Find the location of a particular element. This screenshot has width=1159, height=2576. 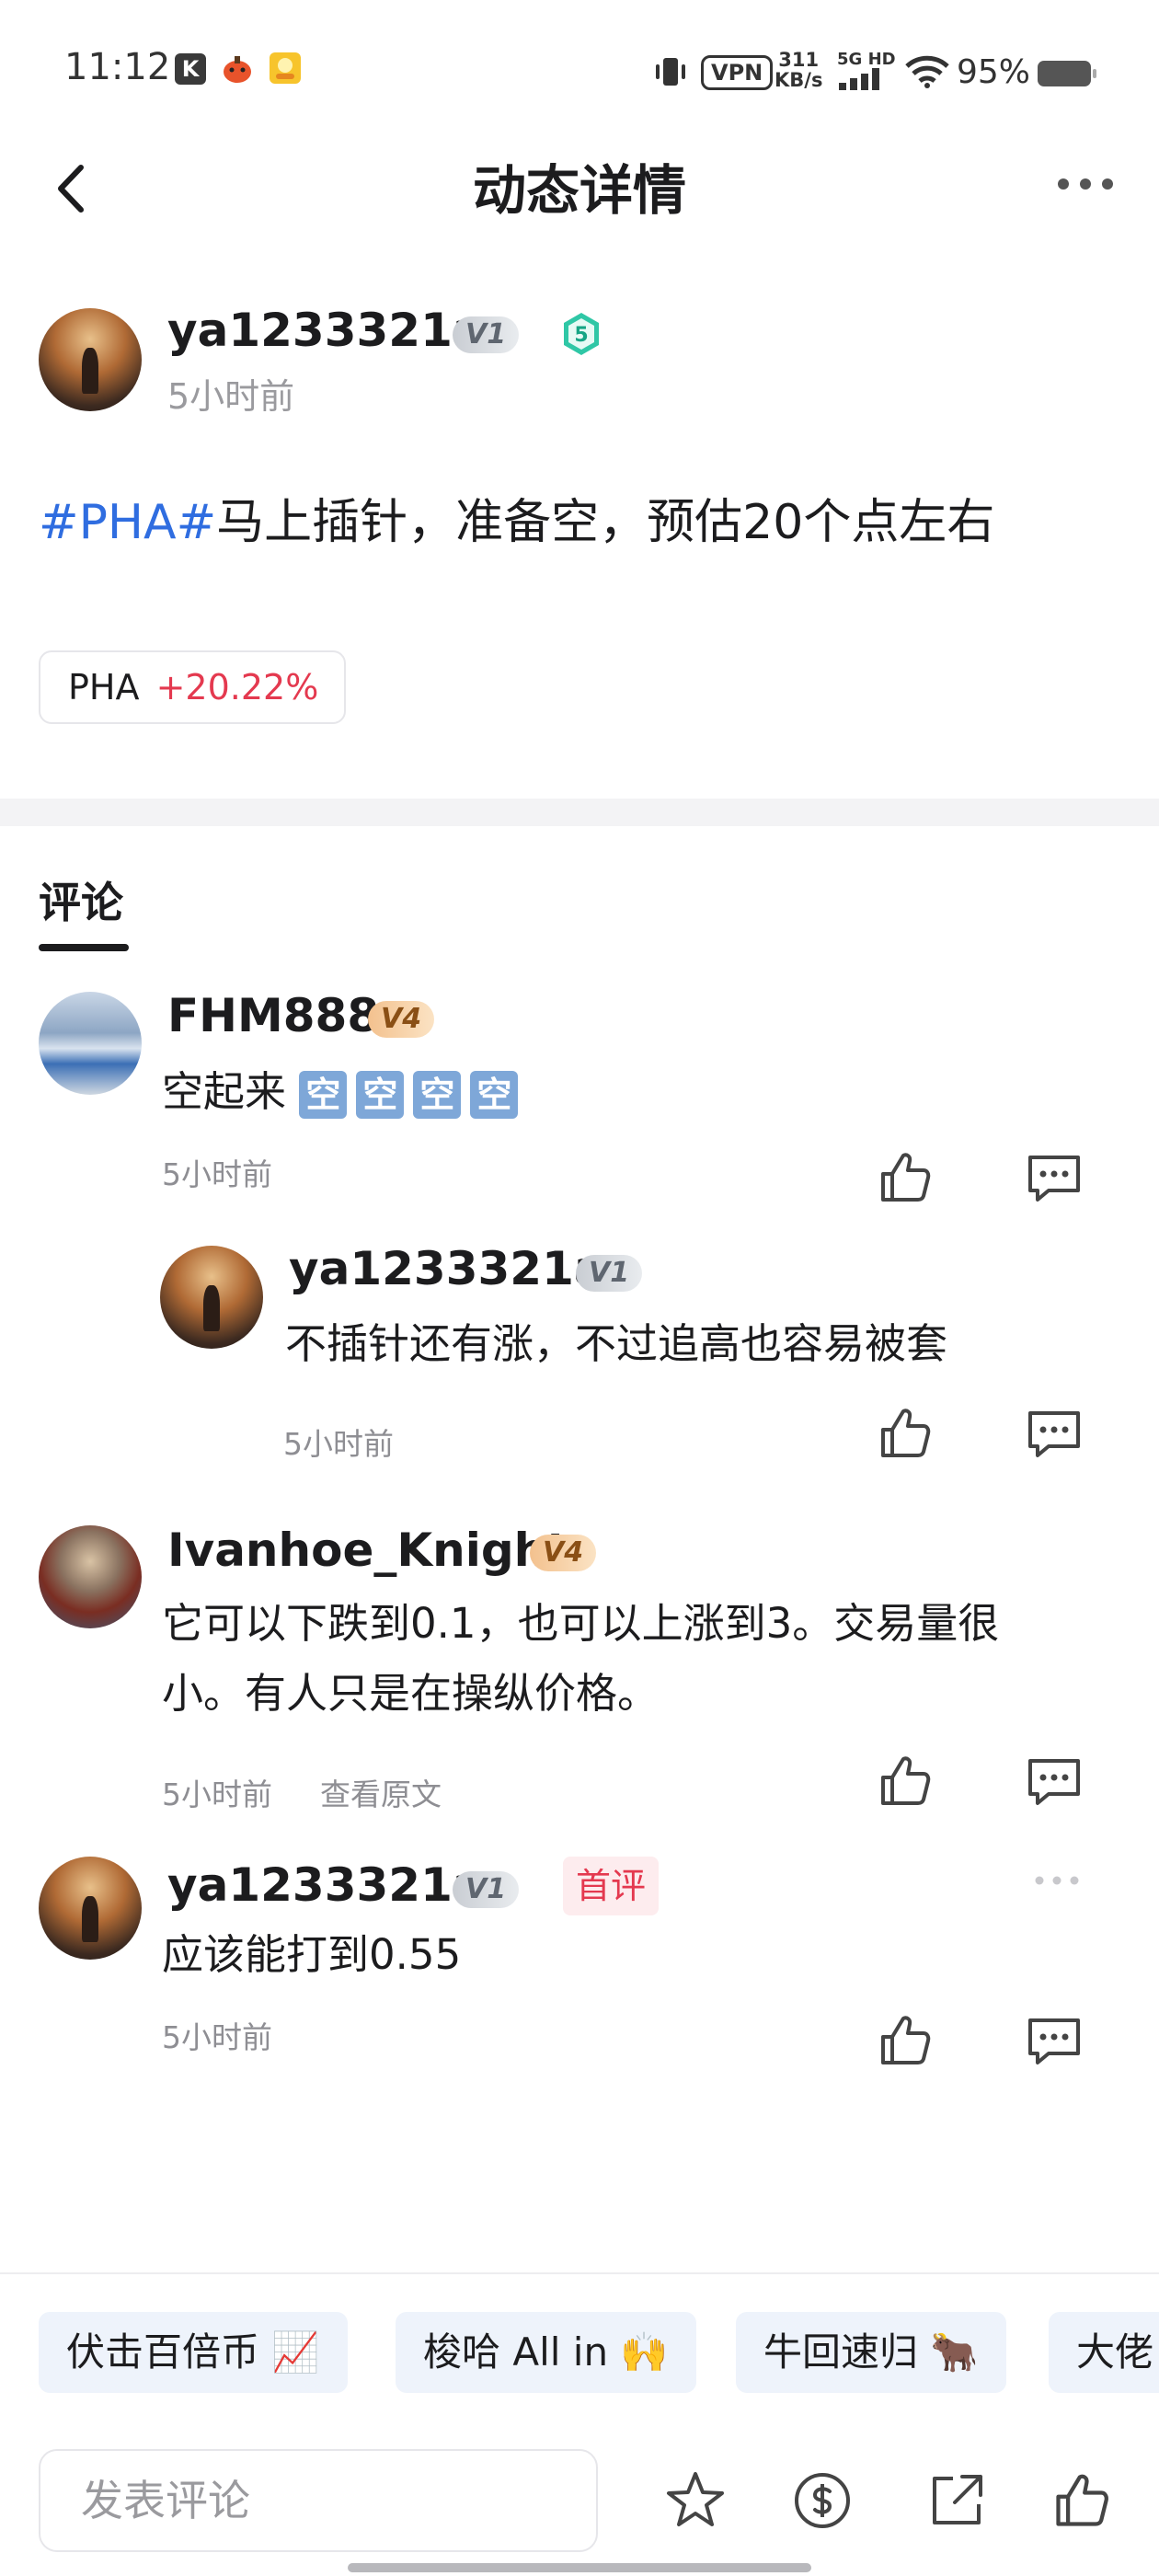

comment-more-icon is located at coordinates (1057, 1880).